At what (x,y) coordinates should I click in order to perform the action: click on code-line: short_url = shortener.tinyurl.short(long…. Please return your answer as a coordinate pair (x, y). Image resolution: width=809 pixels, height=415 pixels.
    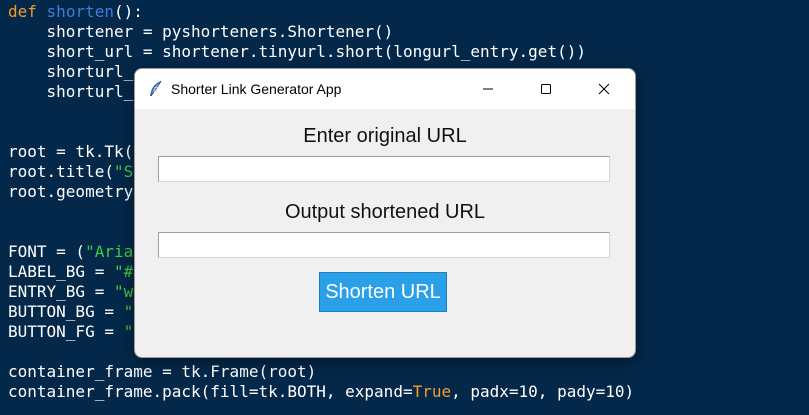
    Looking at the image, I should click on (297, 51).